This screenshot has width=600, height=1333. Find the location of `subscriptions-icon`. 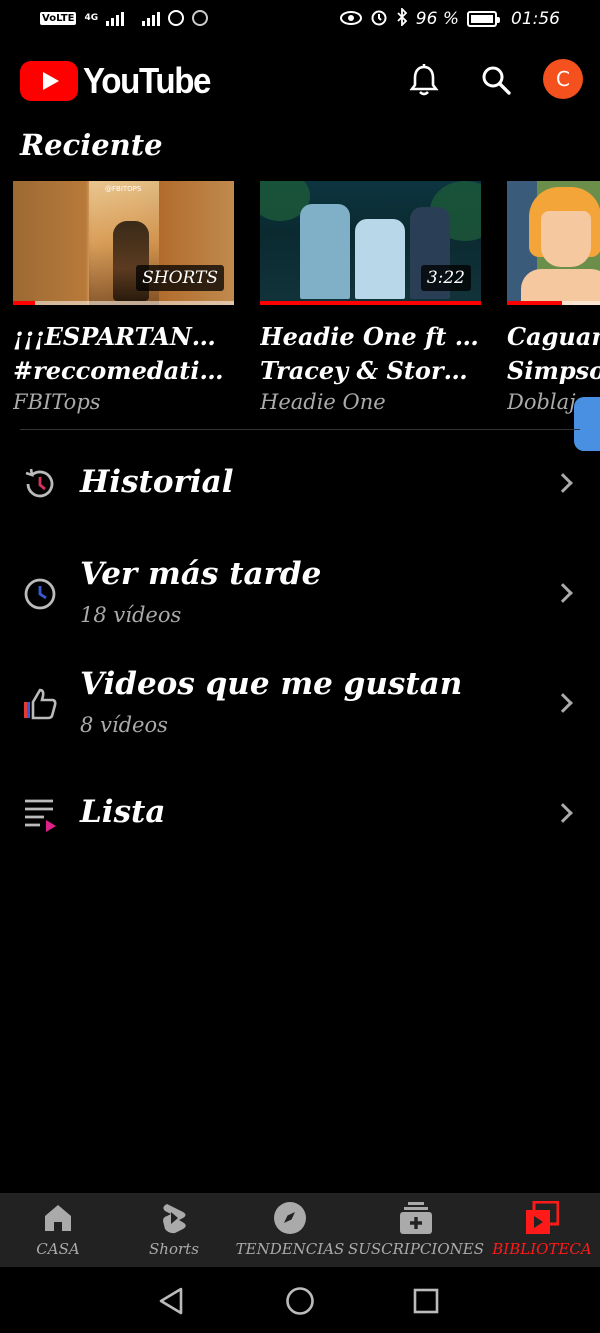

subscriptions-icon is located at coordinates (416, 1218).